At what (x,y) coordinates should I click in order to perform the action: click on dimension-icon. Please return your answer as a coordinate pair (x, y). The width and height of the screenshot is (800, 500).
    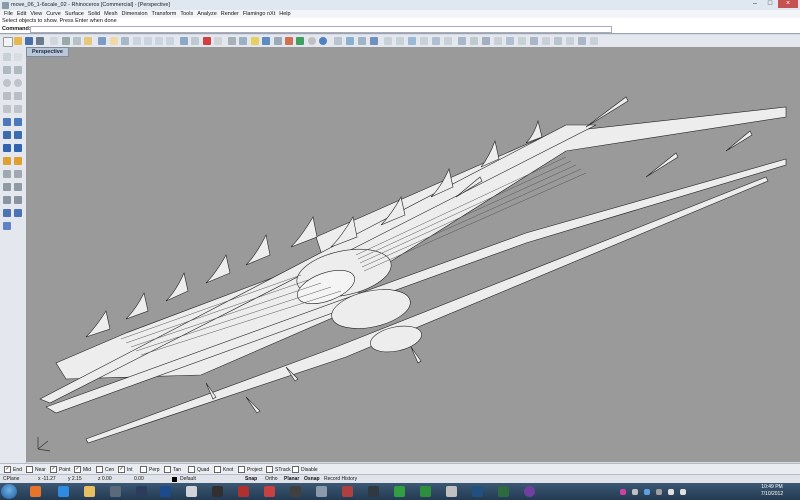
    Looking at the image, I should click on (7, 174).